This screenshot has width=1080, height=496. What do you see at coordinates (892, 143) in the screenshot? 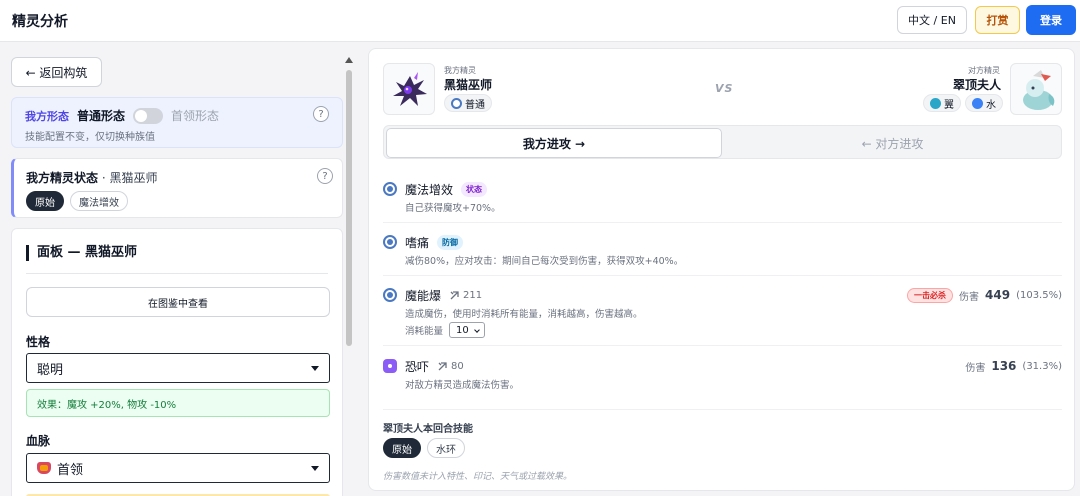
I see `tab-enemy-attack: ← 对方进攻` at bounding box center [892, 143].